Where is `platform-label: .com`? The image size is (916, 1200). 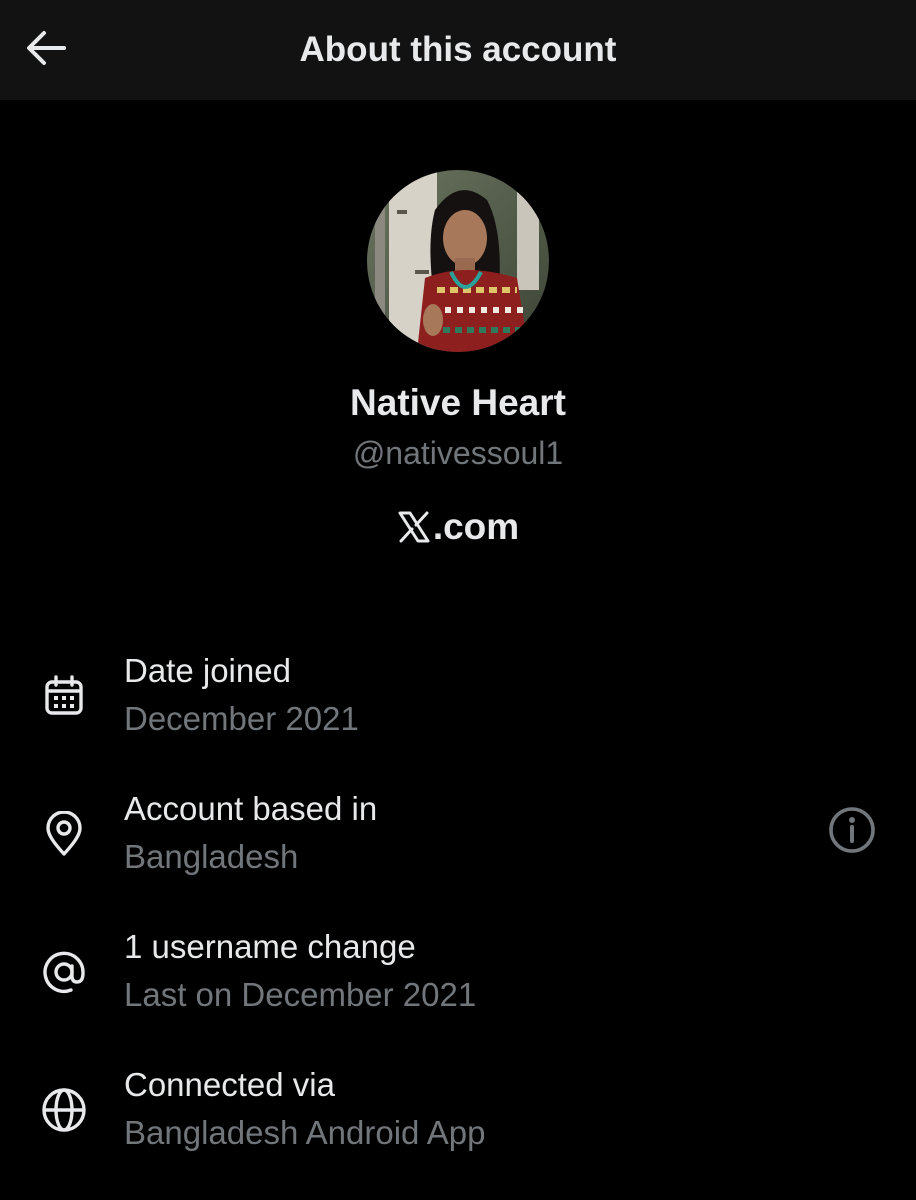
platform-label: .com is located at coordinates (458, 527).